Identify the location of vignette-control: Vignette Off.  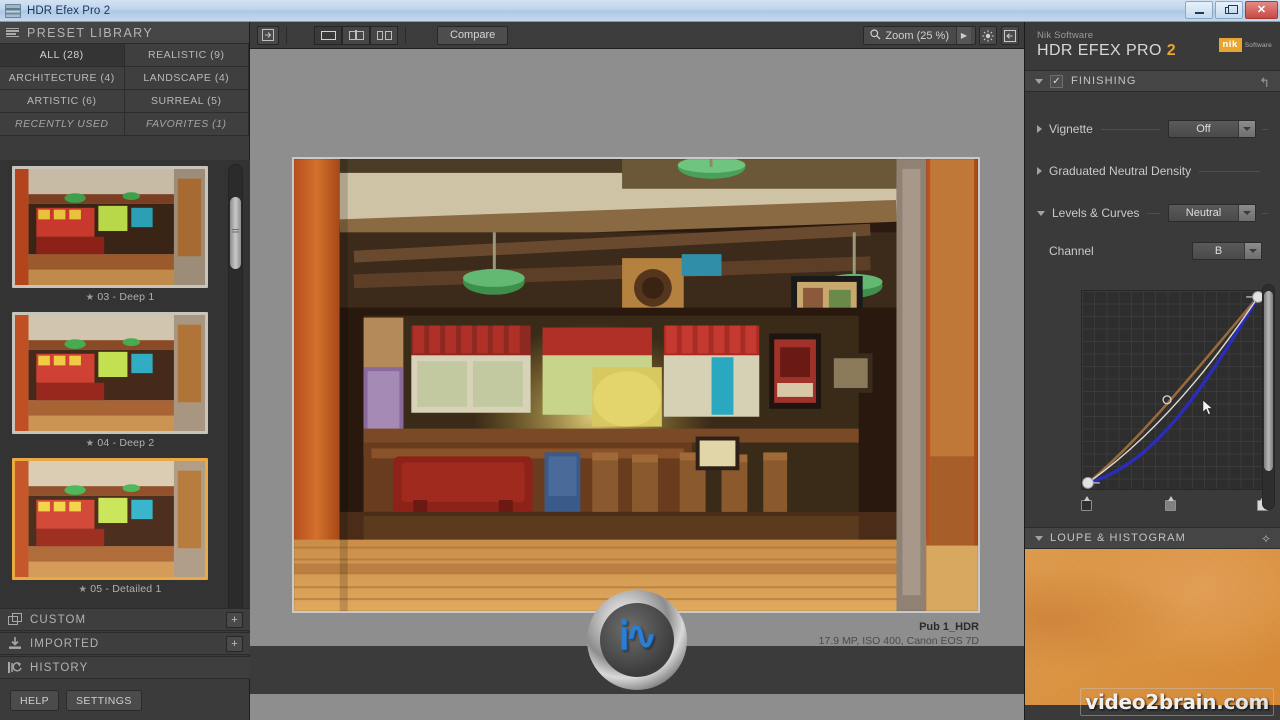
(1152, 129).